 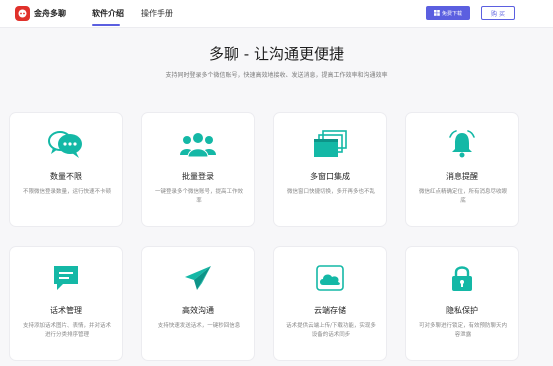 I want to click on users-icon, so click(x=198, y=145).